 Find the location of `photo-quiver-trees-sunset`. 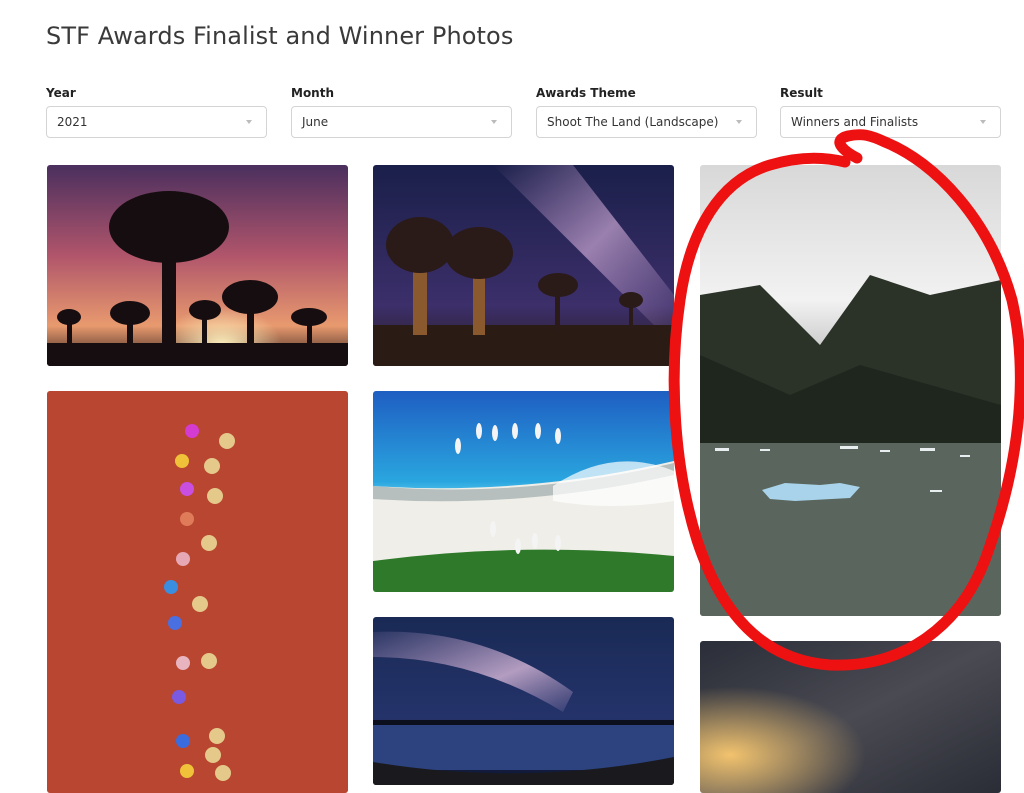

photo-quiver-trees-sunset is located at coordinates (197, 265).